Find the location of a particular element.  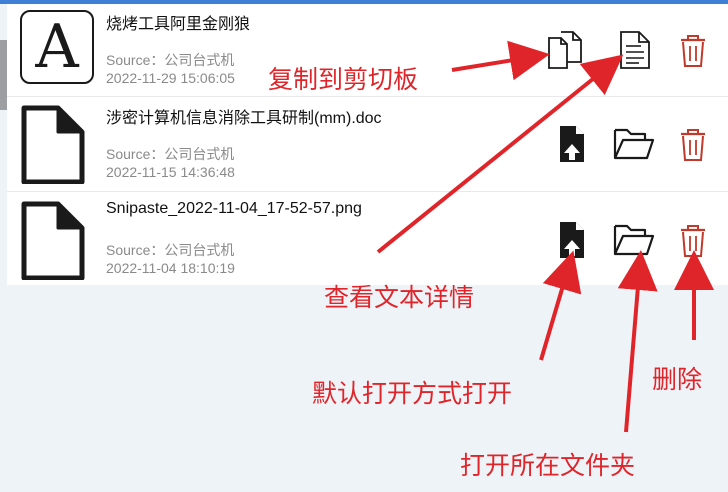

copy-icon is located at coordinates (565, 50).